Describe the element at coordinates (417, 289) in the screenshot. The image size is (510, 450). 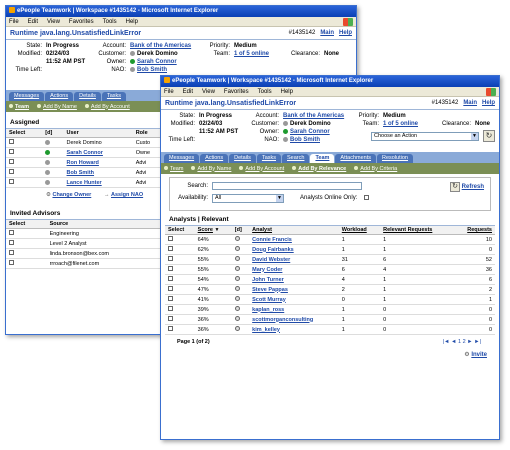
I see `relevant-requests-cell: 1` at that location.